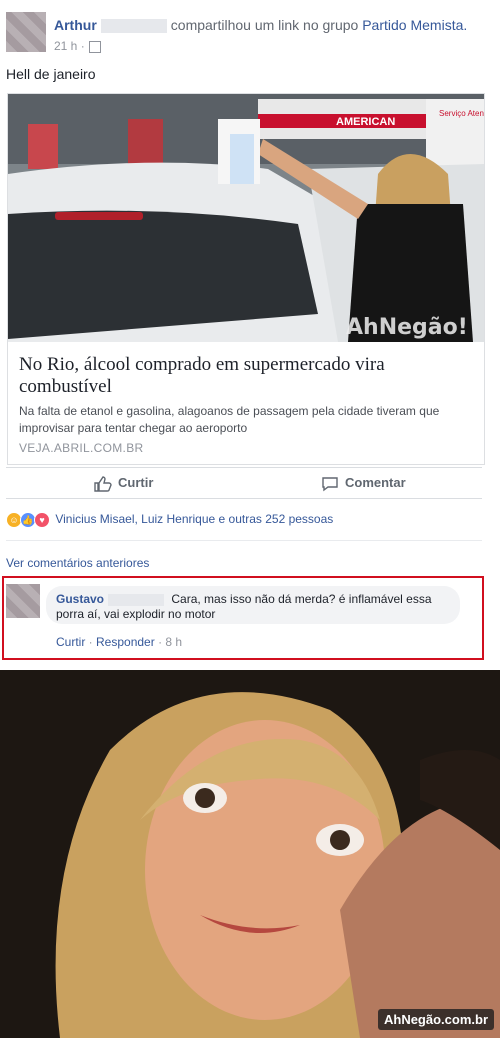 This screenshot has height=1038, width=500. What do you see at coordinates (264, 25) in the screenshot?
I see `shared-text: compartilhou um link no grupo` at bounding box center [264, 25].